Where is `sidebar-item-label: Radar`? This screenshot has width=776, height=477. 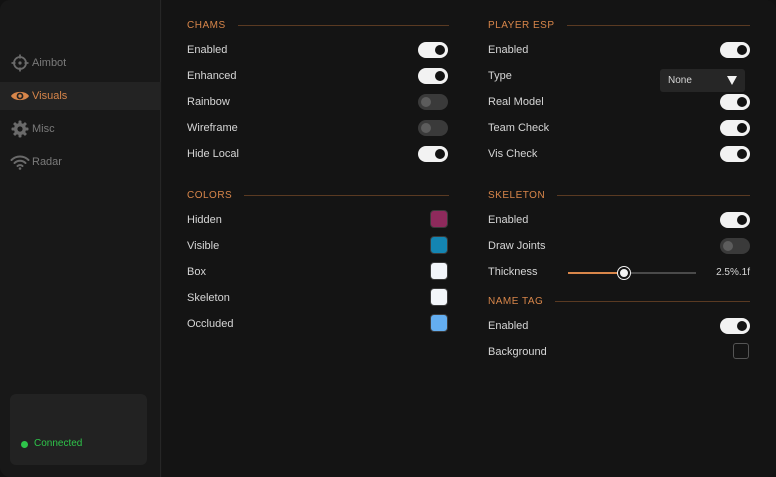
sidebar-item-label: Radar is located at coordinates (47, 162).